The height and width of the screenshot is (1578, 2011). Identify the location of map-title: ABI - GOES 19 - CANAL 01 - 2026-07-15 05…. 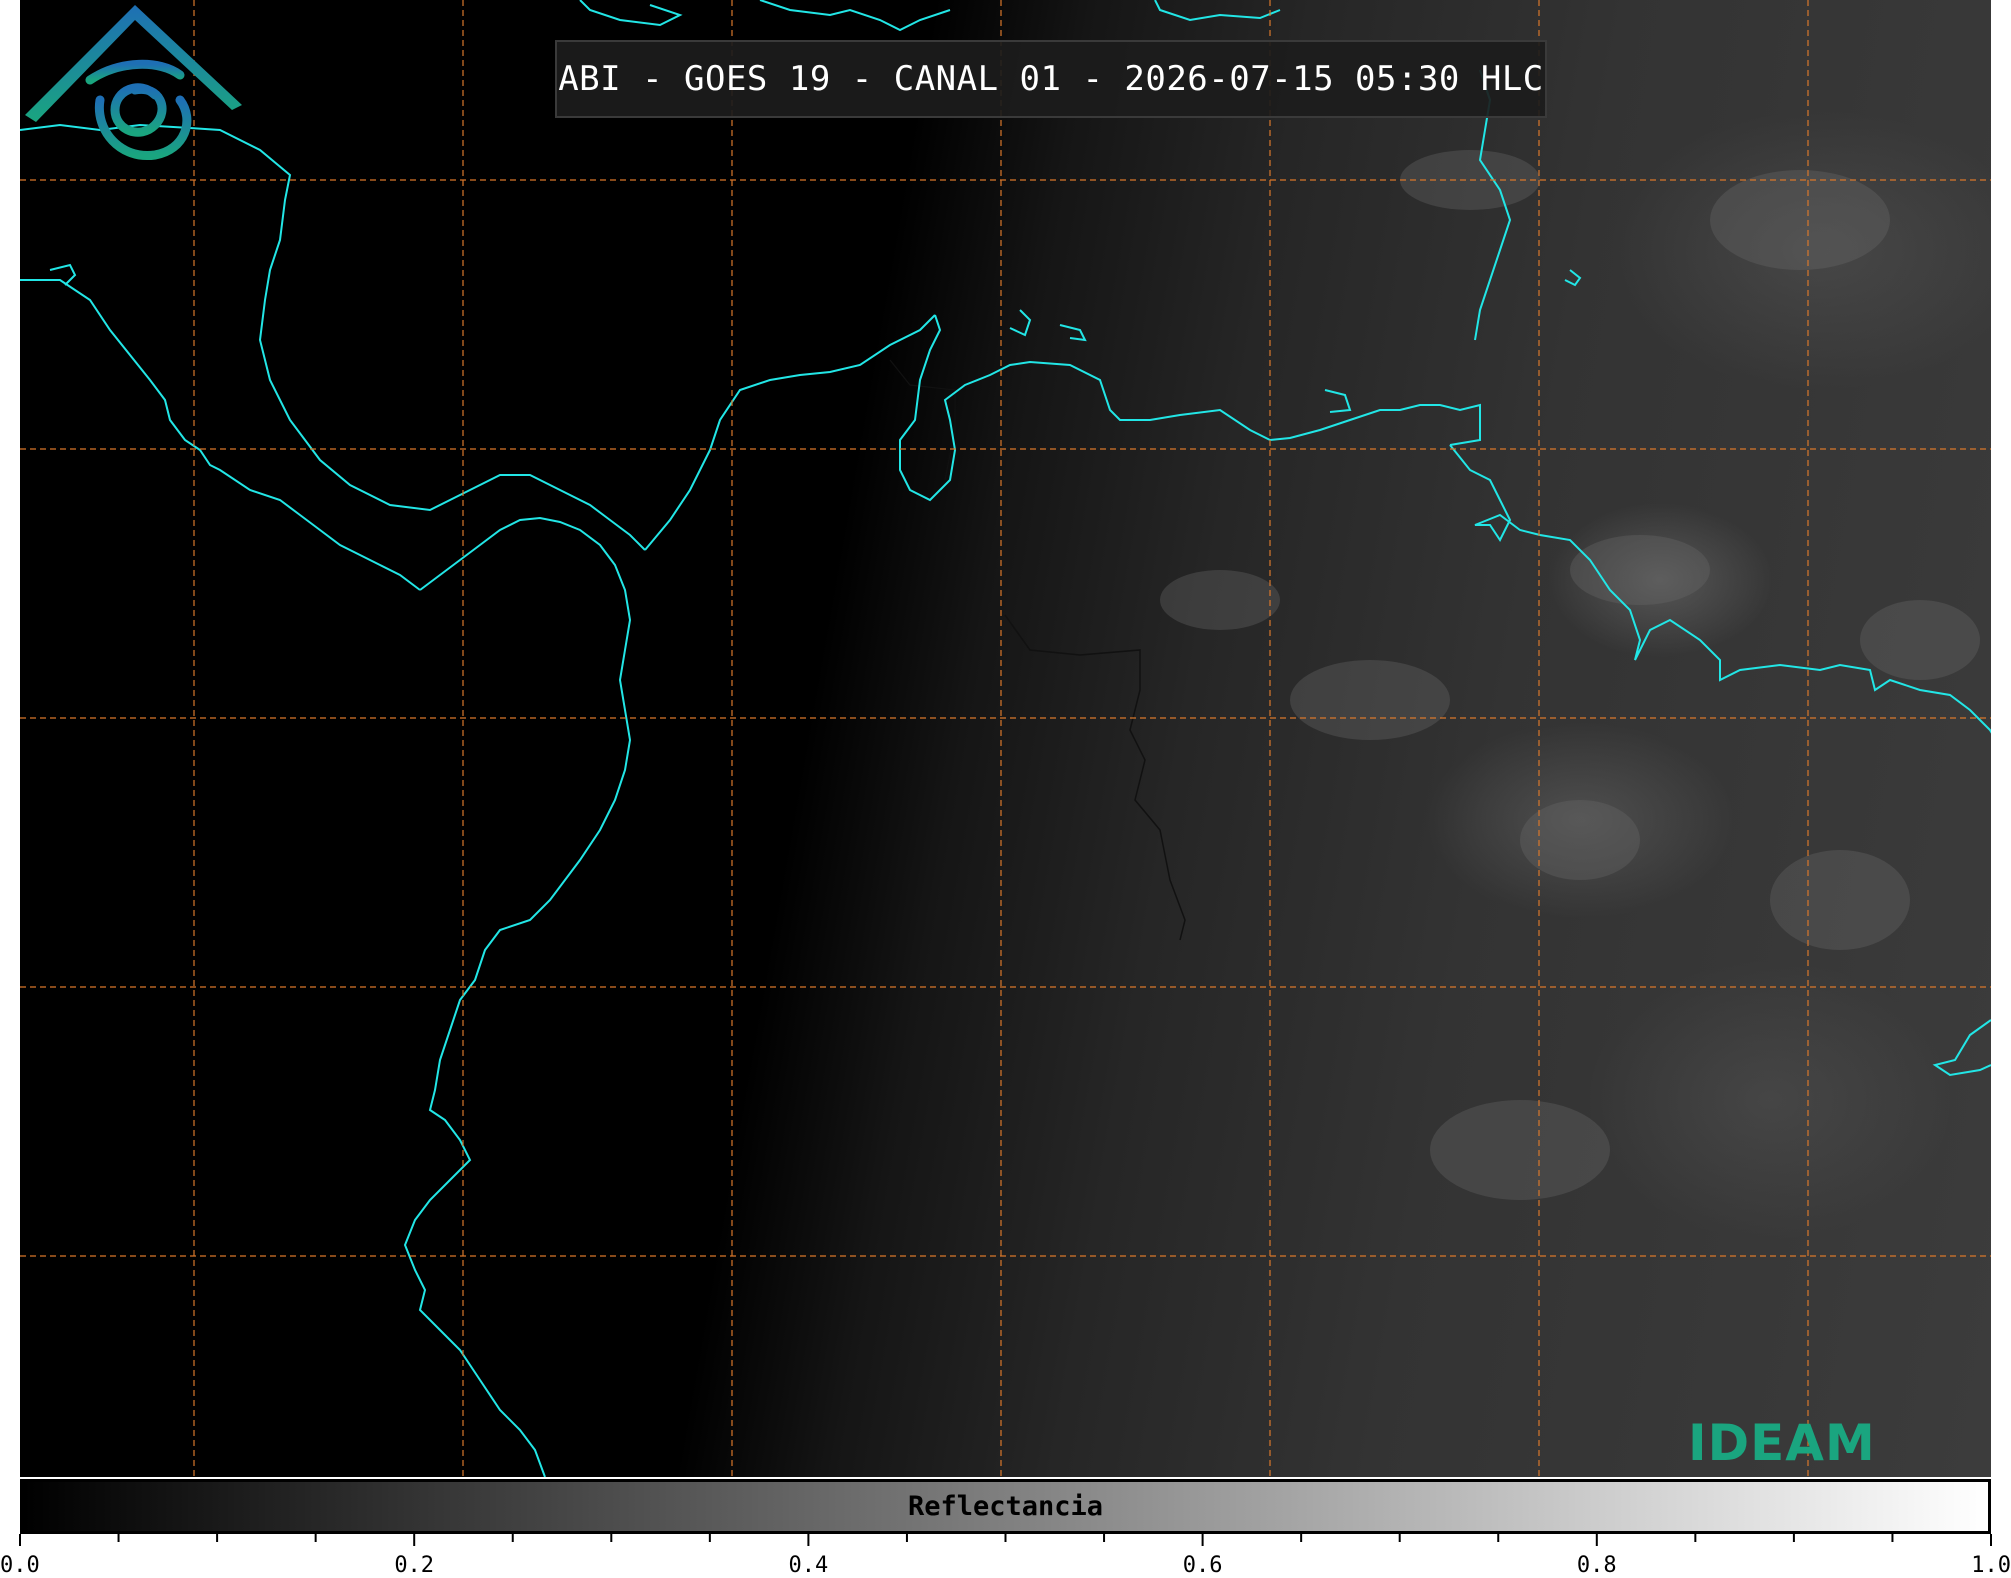
(1051, 79).